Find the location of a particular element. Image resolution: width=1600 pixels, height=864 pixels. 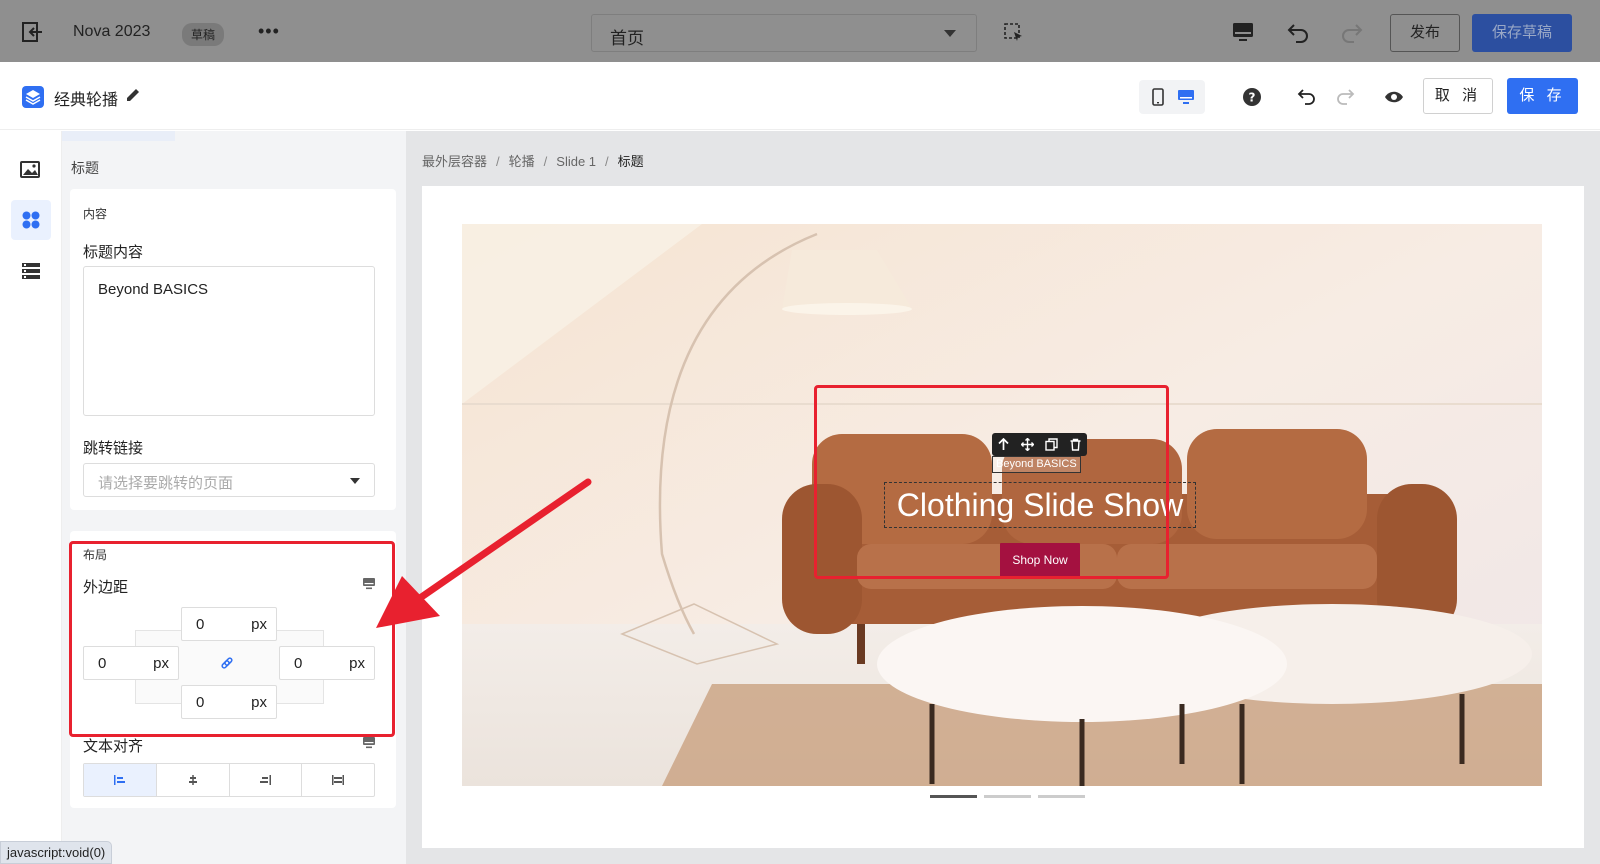

rail-media is located at coordinates (31, 169).